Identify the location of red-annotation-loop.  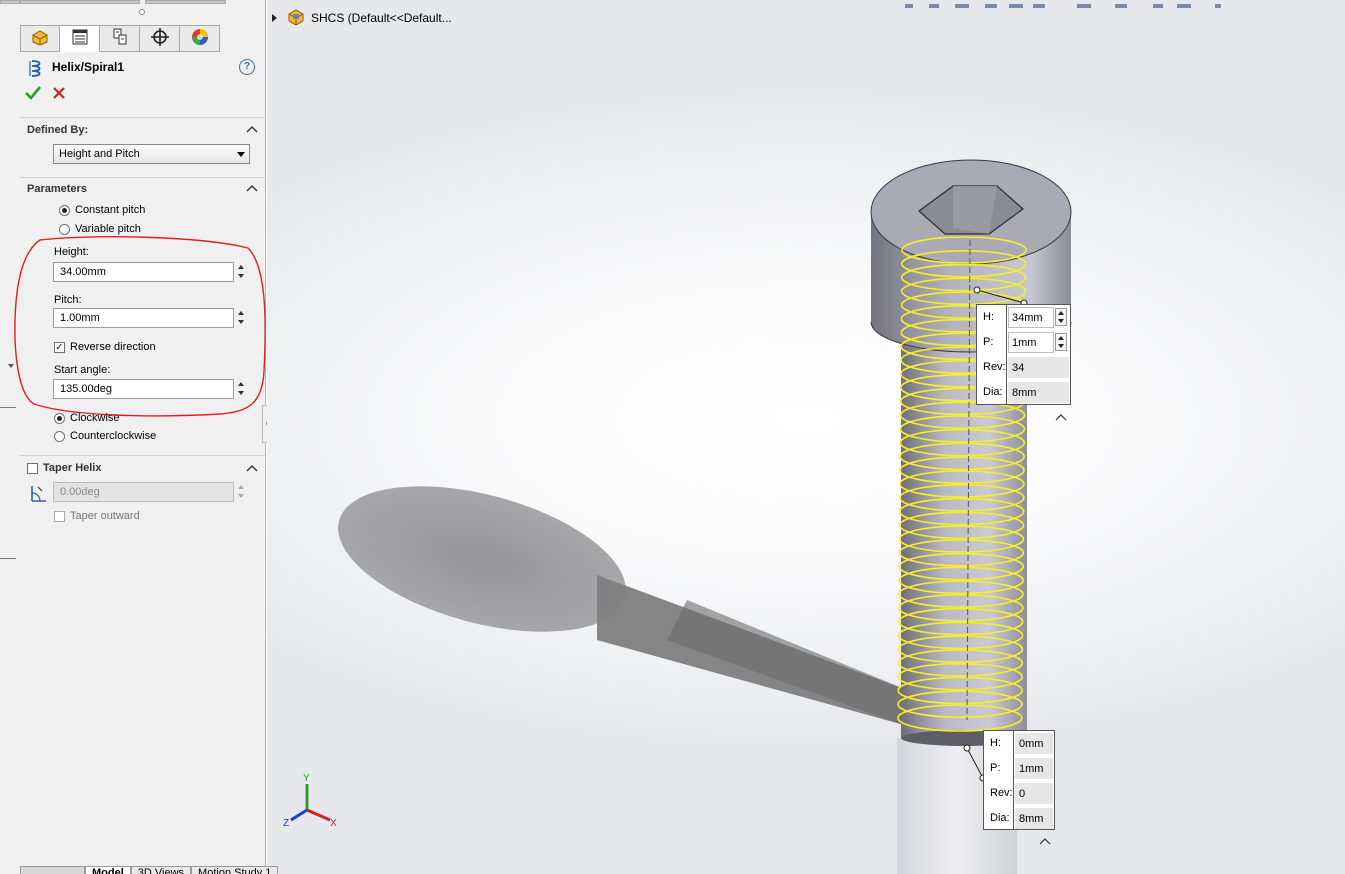
(140, 326).